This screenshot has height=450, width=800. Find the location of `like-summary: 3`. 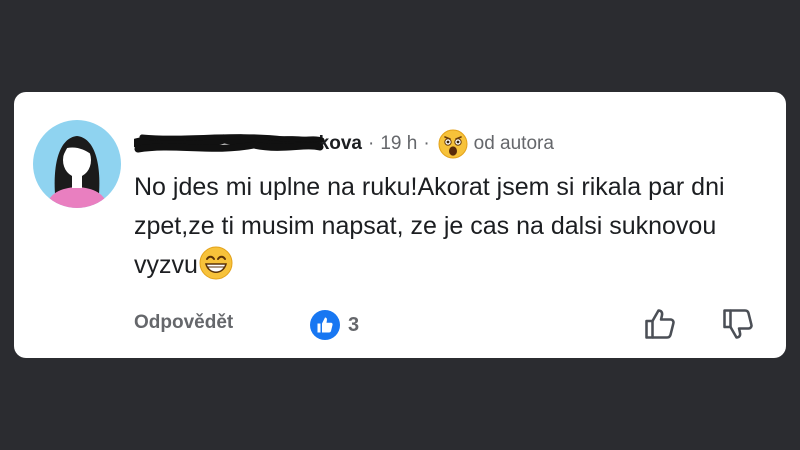

like-summary: 3 is located at coordinates (334, 325).